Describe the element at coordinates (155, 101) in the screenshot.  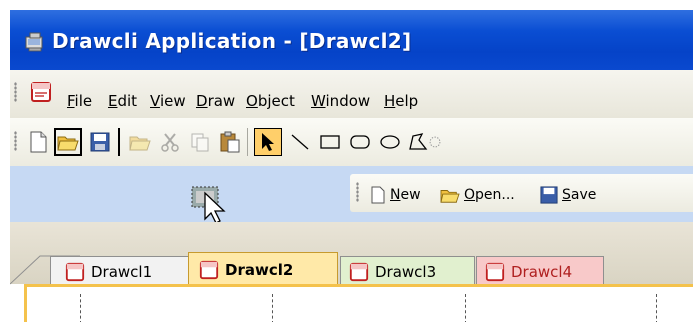
I see `menu-view-mnemonic: V` at that location.